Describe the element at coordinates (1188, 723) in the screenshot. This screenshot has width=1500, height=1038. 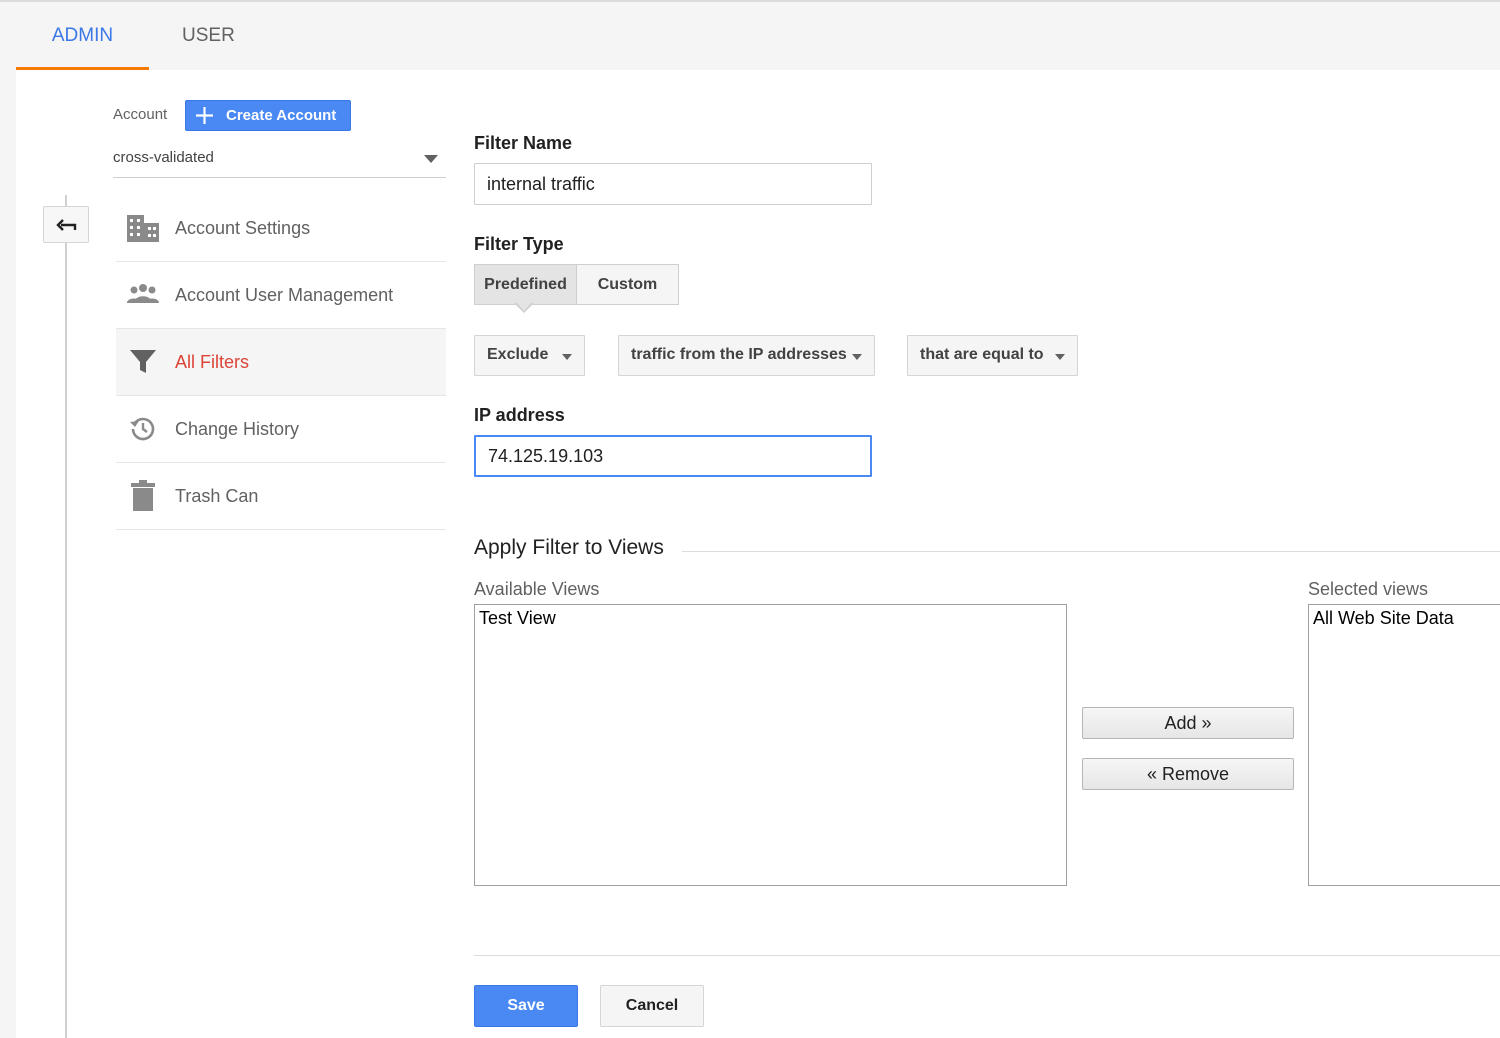
I see `add-view-button: Add »` at that location.